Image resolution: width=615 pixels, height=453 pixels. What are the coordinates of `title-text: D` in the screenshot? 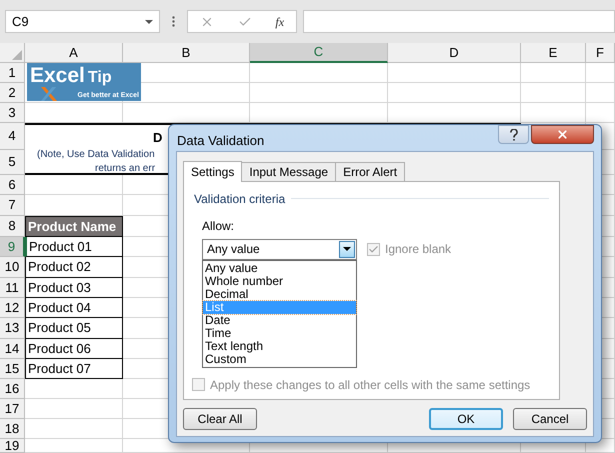 It's located at (157, 138).